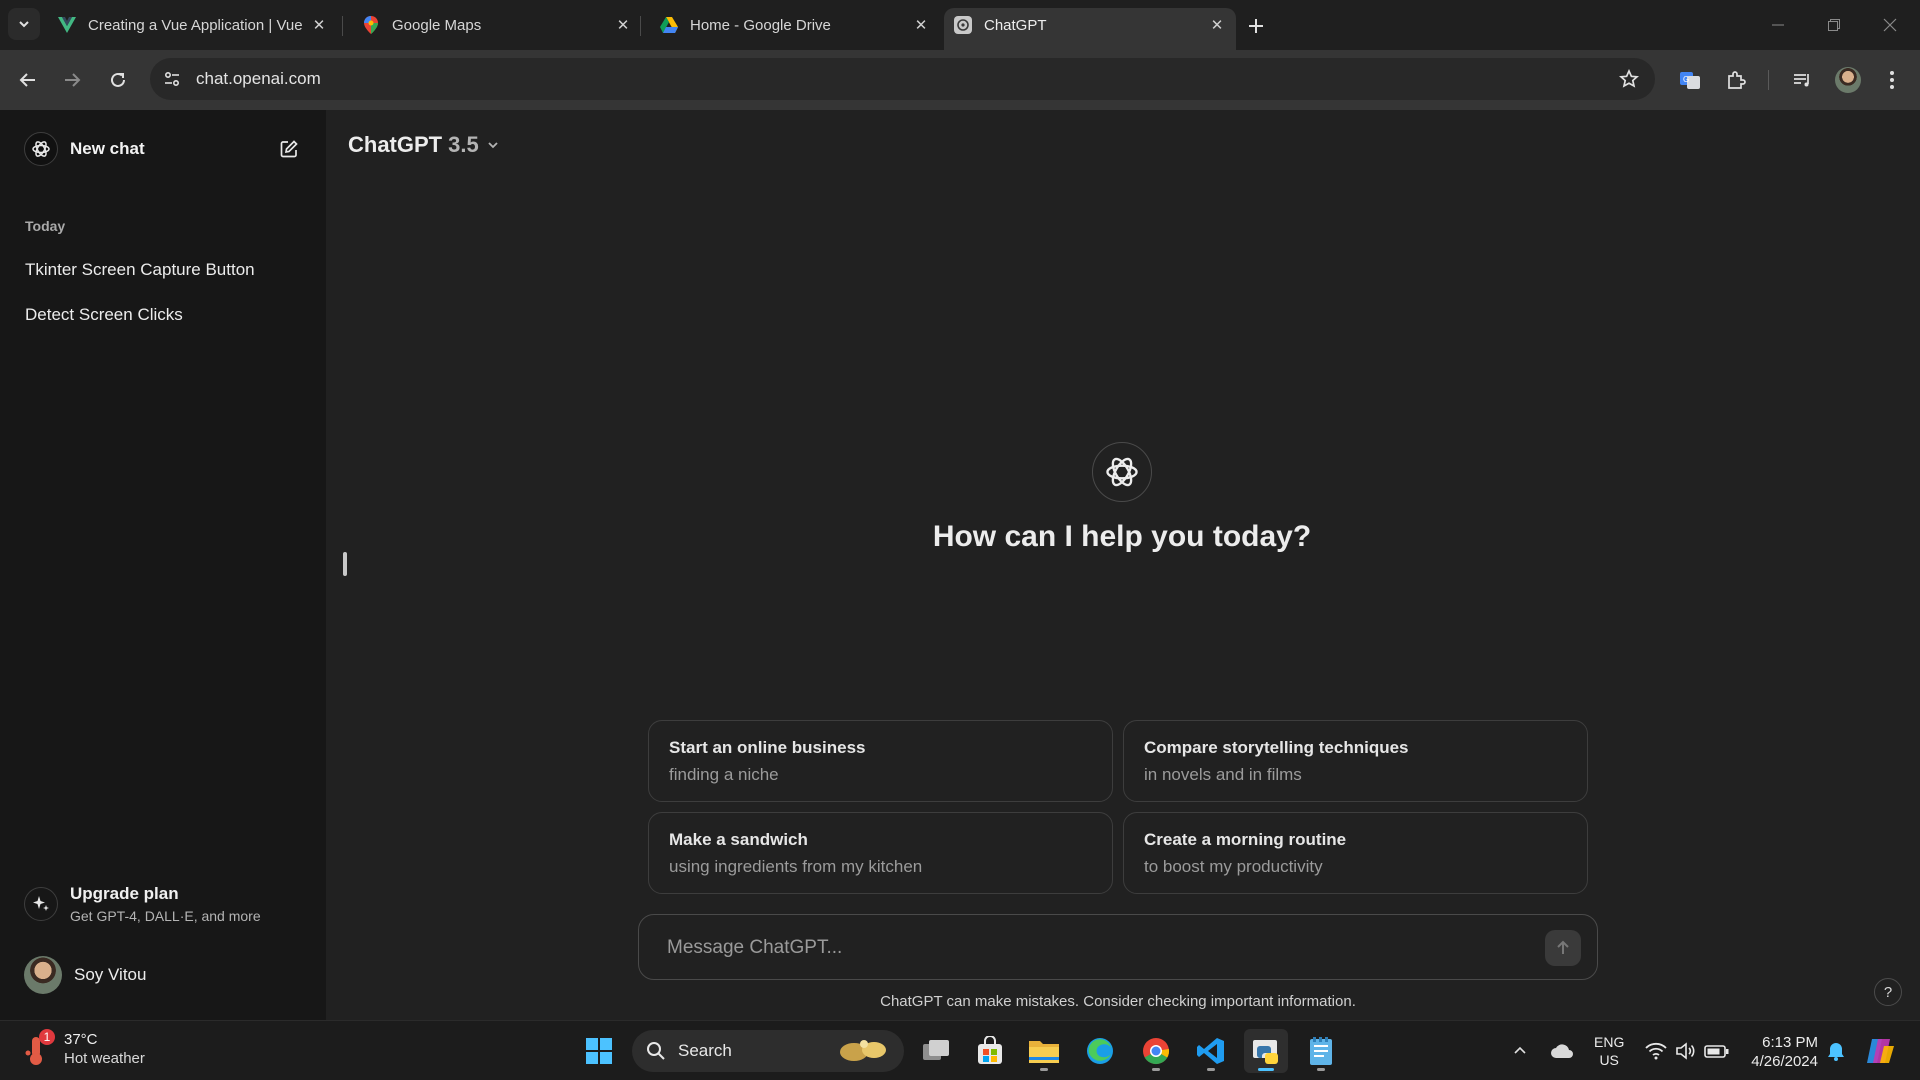 The width and height of the screenshot is (1920, 1080). Describe the element at coordinates (1686, 79) in the screenshot. I see `svg-text: G` at that location.